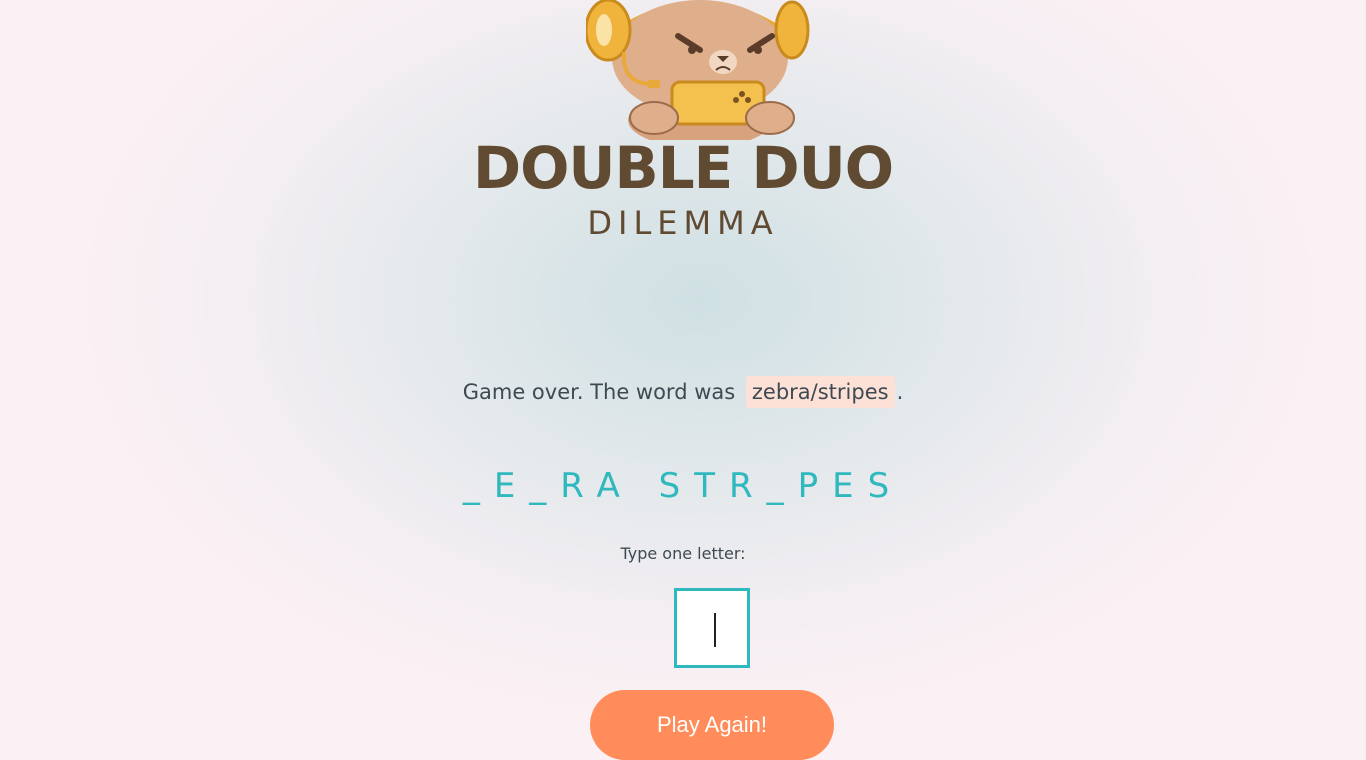  Describe the element at coordinates (683, 553) in the screenshot. I see `letter-prompt: Type one letter:` at that location.